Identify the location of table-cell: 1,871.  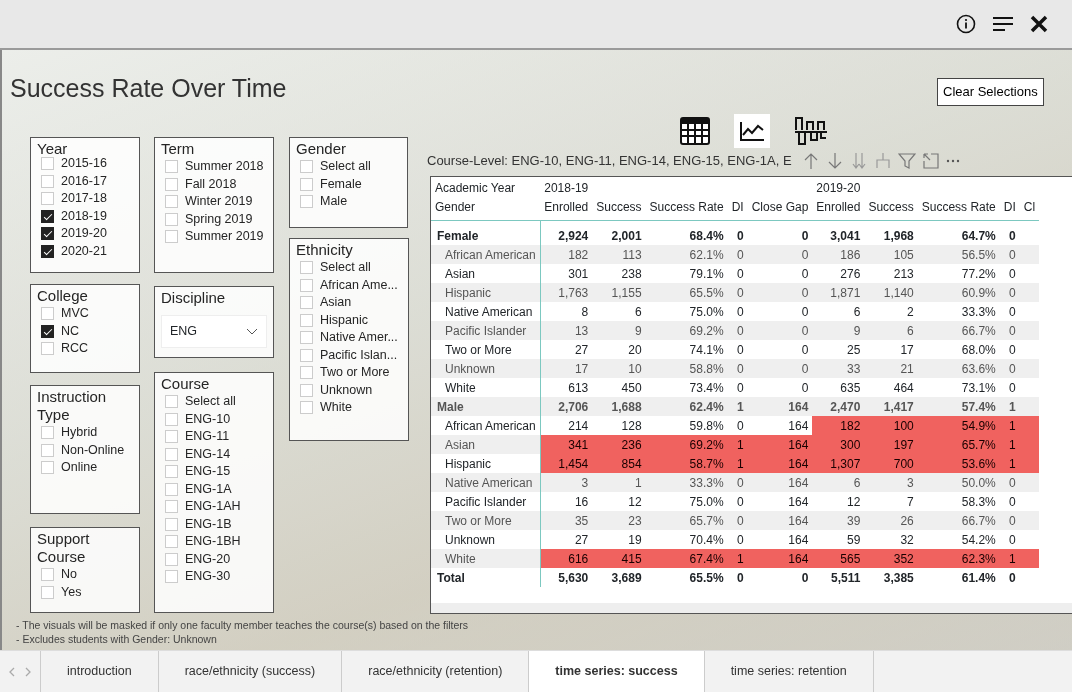
(838, 292).